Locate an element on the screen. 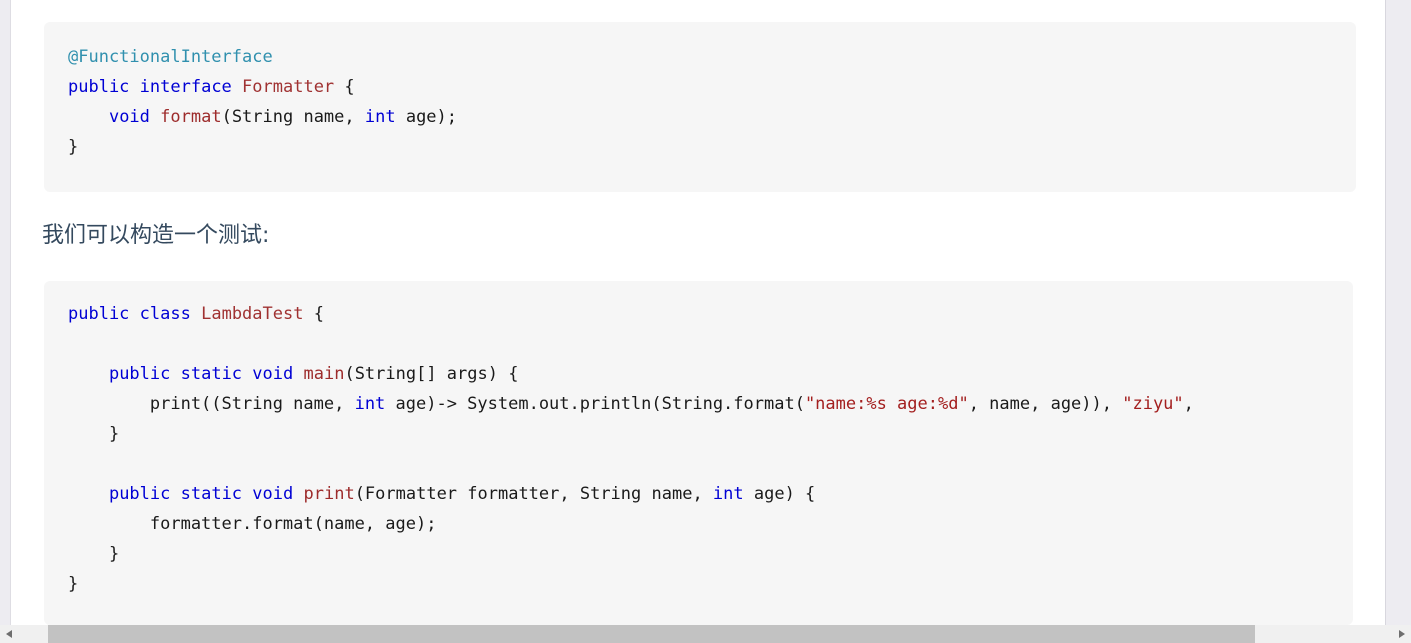 The image size is (1411, 643). code-token: "ziyu" is located at coordinates (1153, 404).